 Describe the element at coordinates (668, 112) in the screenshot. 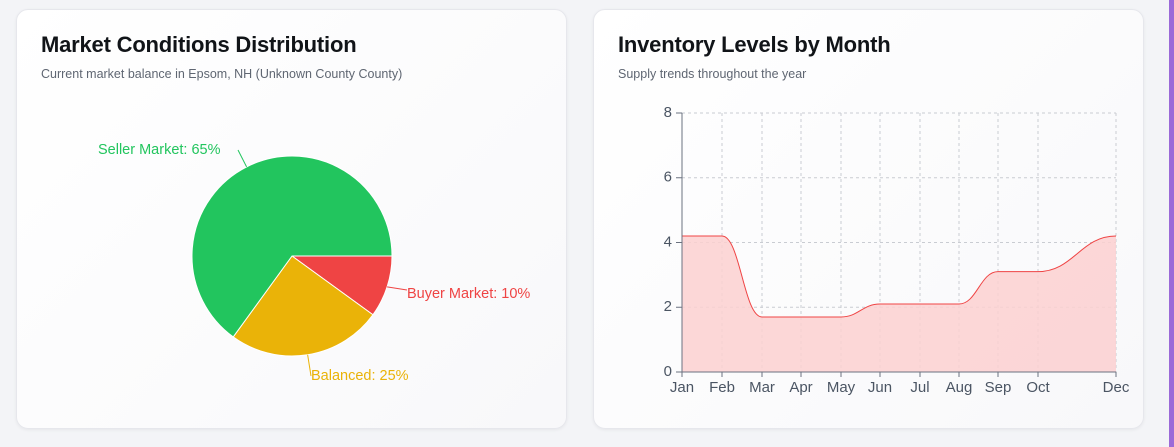

I see `y-tick-label: 8` at that location.